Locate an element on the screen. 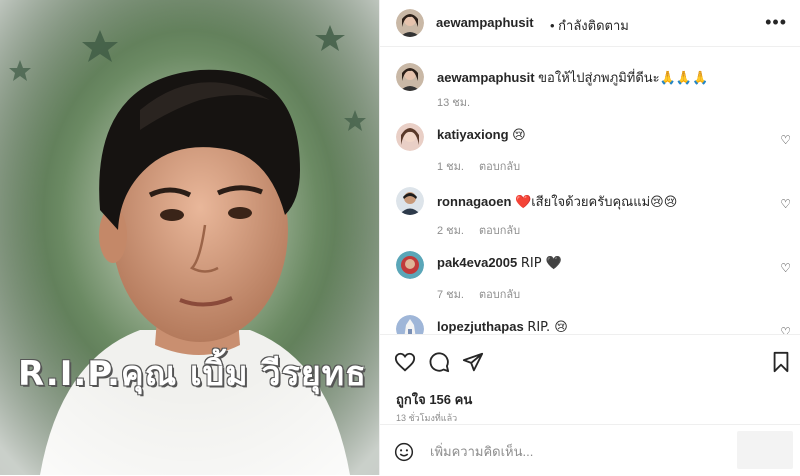  comment-text: ❤️เสียใจด้วยครับคุณแม่😢😢 is located at coordinates (596, 202).